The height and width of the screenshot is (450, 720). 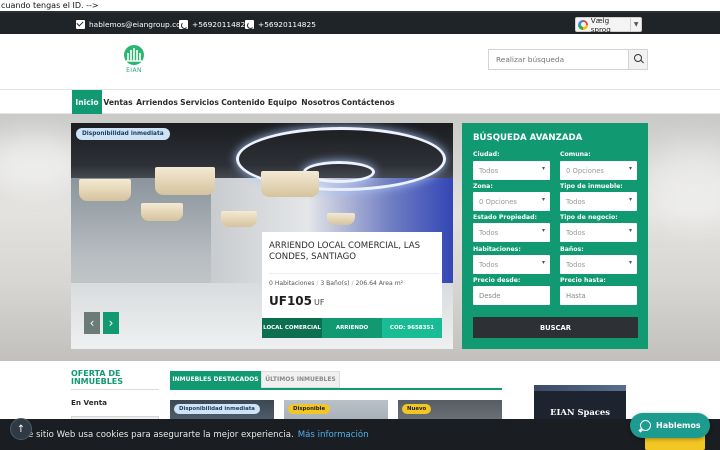 What do you see at coordinates (335, 283) in the screenshot?
I see `slide-baths: 3 Baño(s)` at bounding box center [335, 283].